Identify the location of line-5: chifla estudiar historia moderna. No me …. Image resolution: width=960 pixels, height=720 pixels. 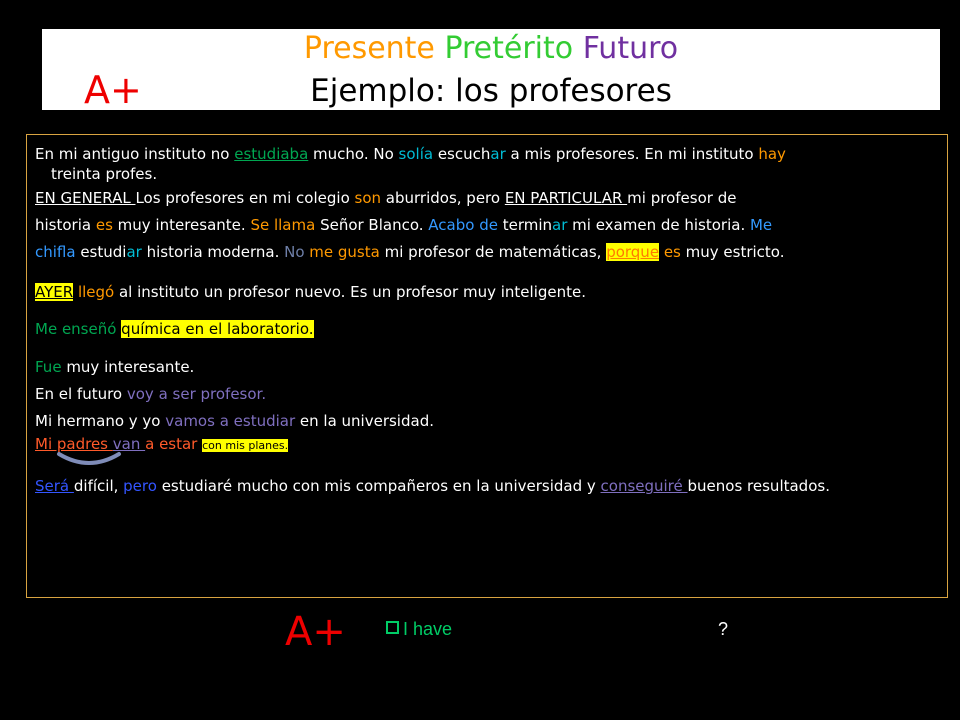
(410, 252).